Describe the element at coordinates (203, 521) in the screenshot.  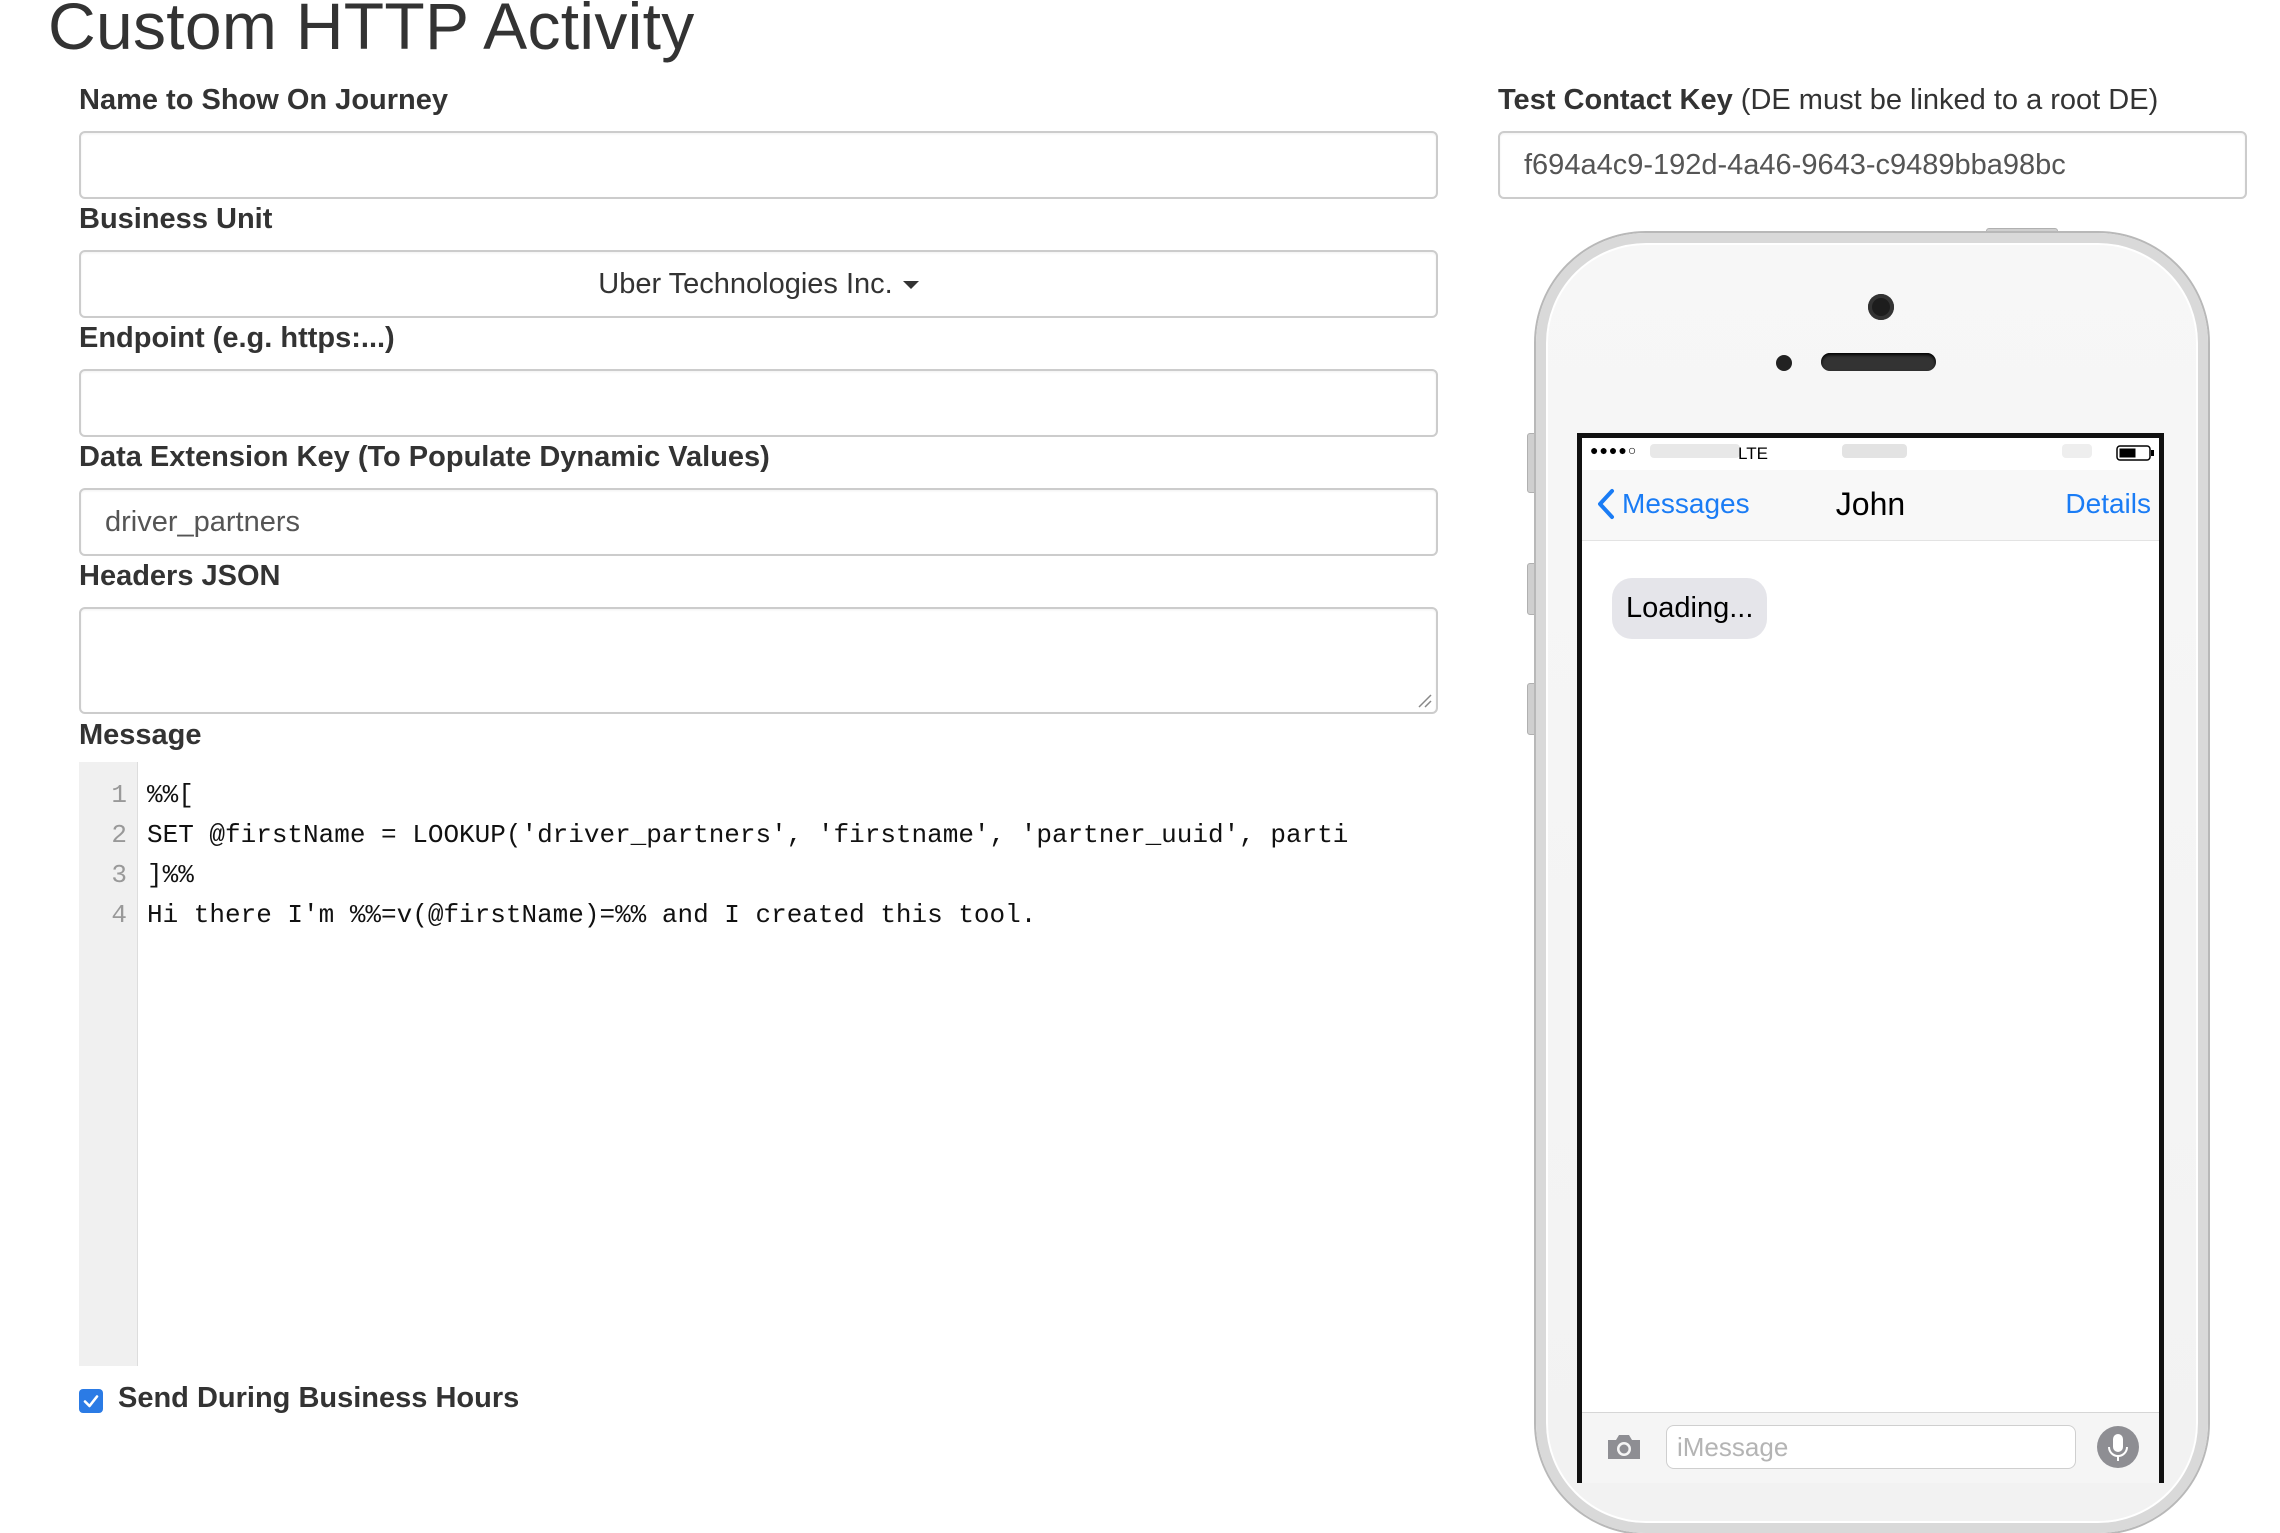
I see `de-key-value: driver_partners` at that location.